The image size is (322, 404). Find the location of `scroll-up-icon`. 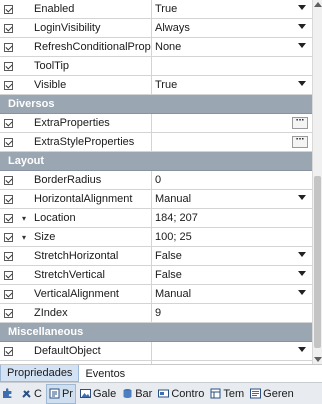

scroll-up-icon is located at coordinates (318, 4).